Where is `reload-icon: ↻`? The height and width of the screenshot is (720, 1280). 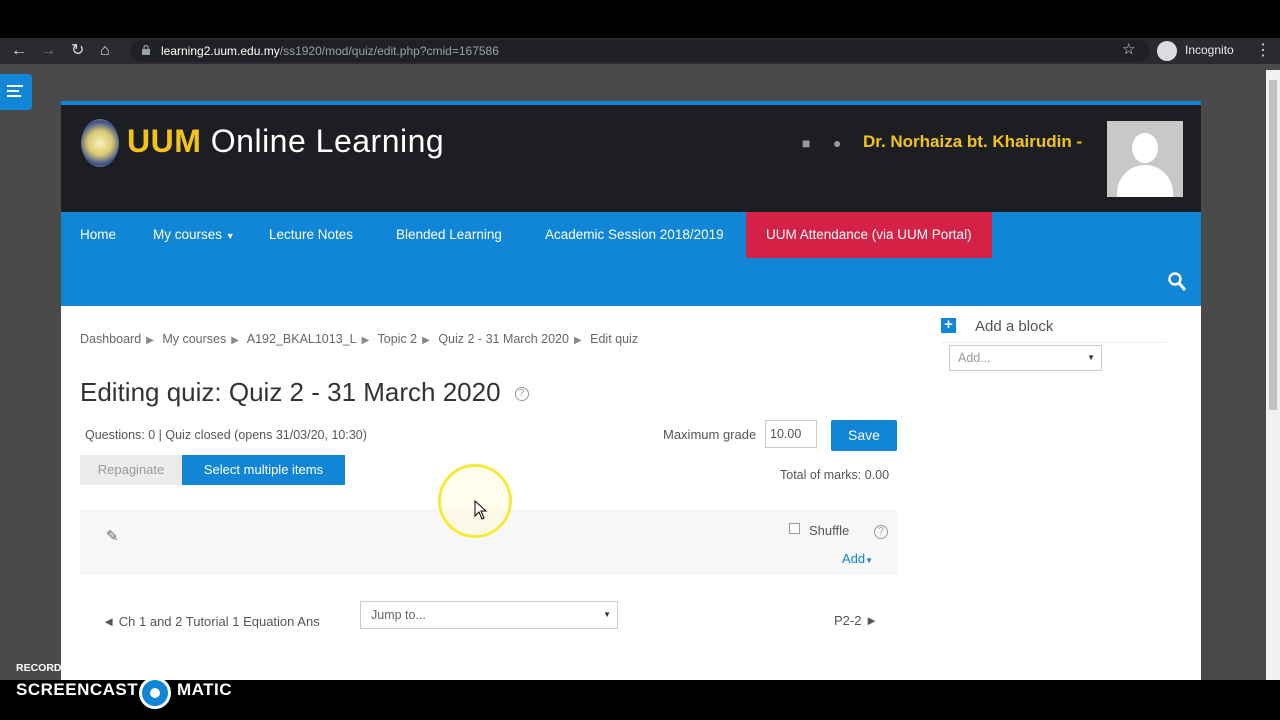
reload-icon: ↻ is located at coordinates (77, 51).